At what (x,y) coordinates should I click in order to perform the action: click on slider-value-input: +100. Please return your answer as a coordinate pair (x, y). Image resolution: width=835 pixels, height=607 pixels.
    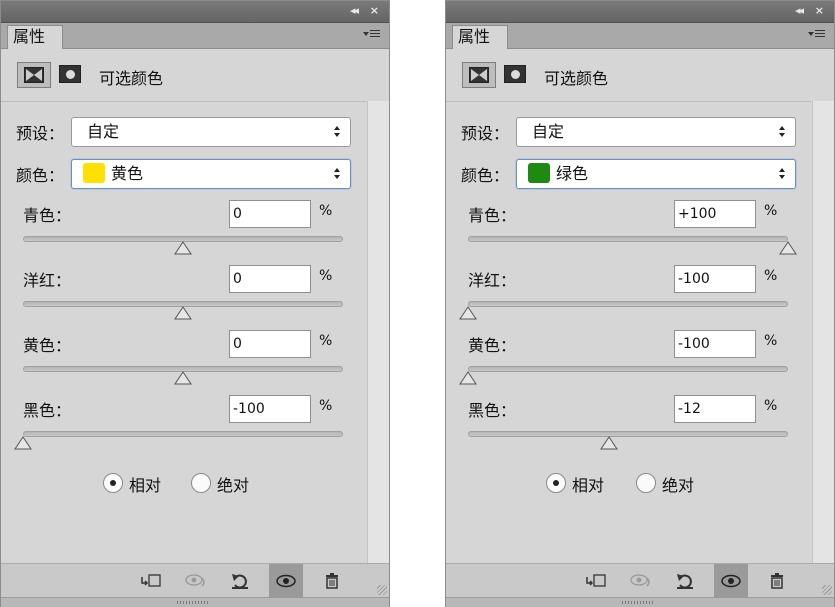
    Looking at the image, I should click on (715, 214).